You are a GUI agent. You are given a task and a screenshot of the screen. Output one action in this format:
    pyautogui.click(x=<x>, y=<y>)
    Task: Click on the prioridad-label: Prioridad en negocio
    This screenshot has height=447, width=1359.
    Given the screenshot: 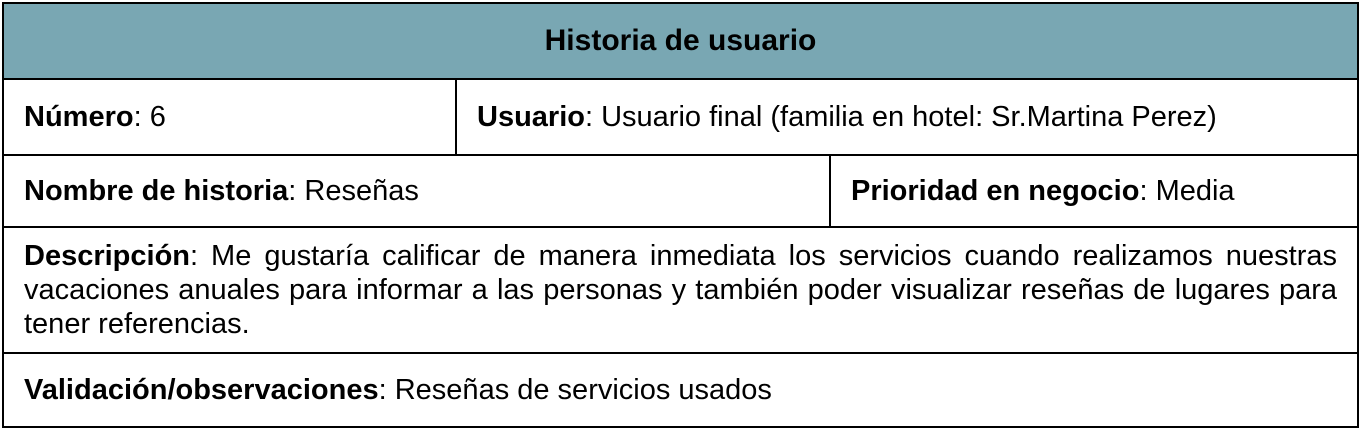 What is the action you would take?
    pyautogui.click(x=995, y=191)
    